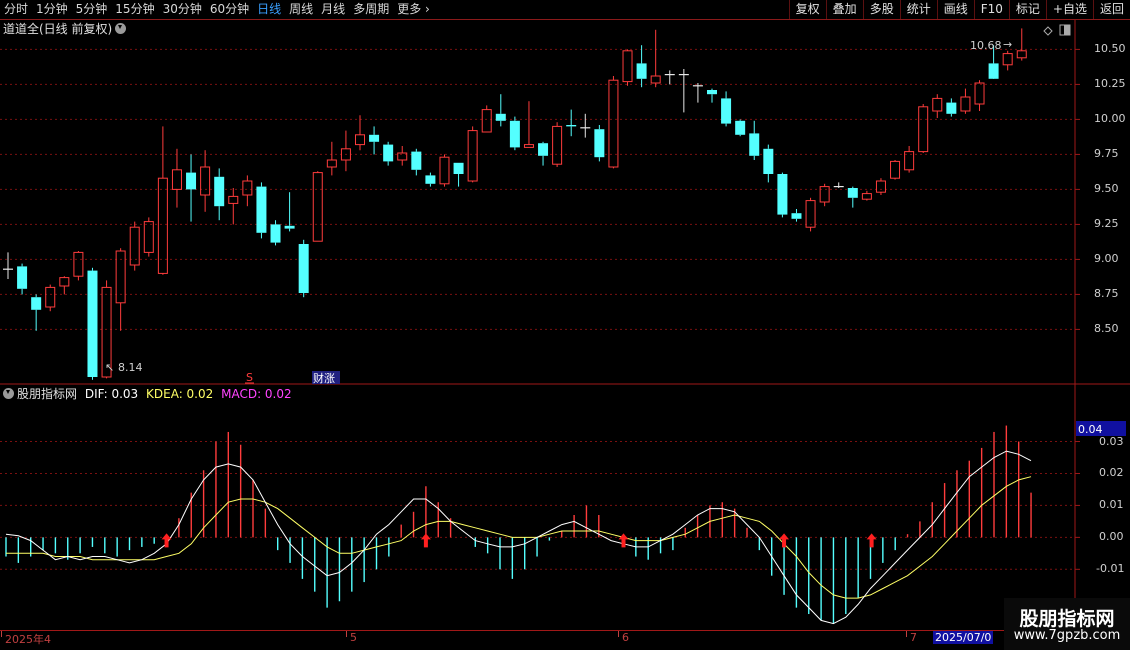 The width and height of the screenshot is (1130, 650). I want to click on high-price-label: 10.68, so click(986, 45).